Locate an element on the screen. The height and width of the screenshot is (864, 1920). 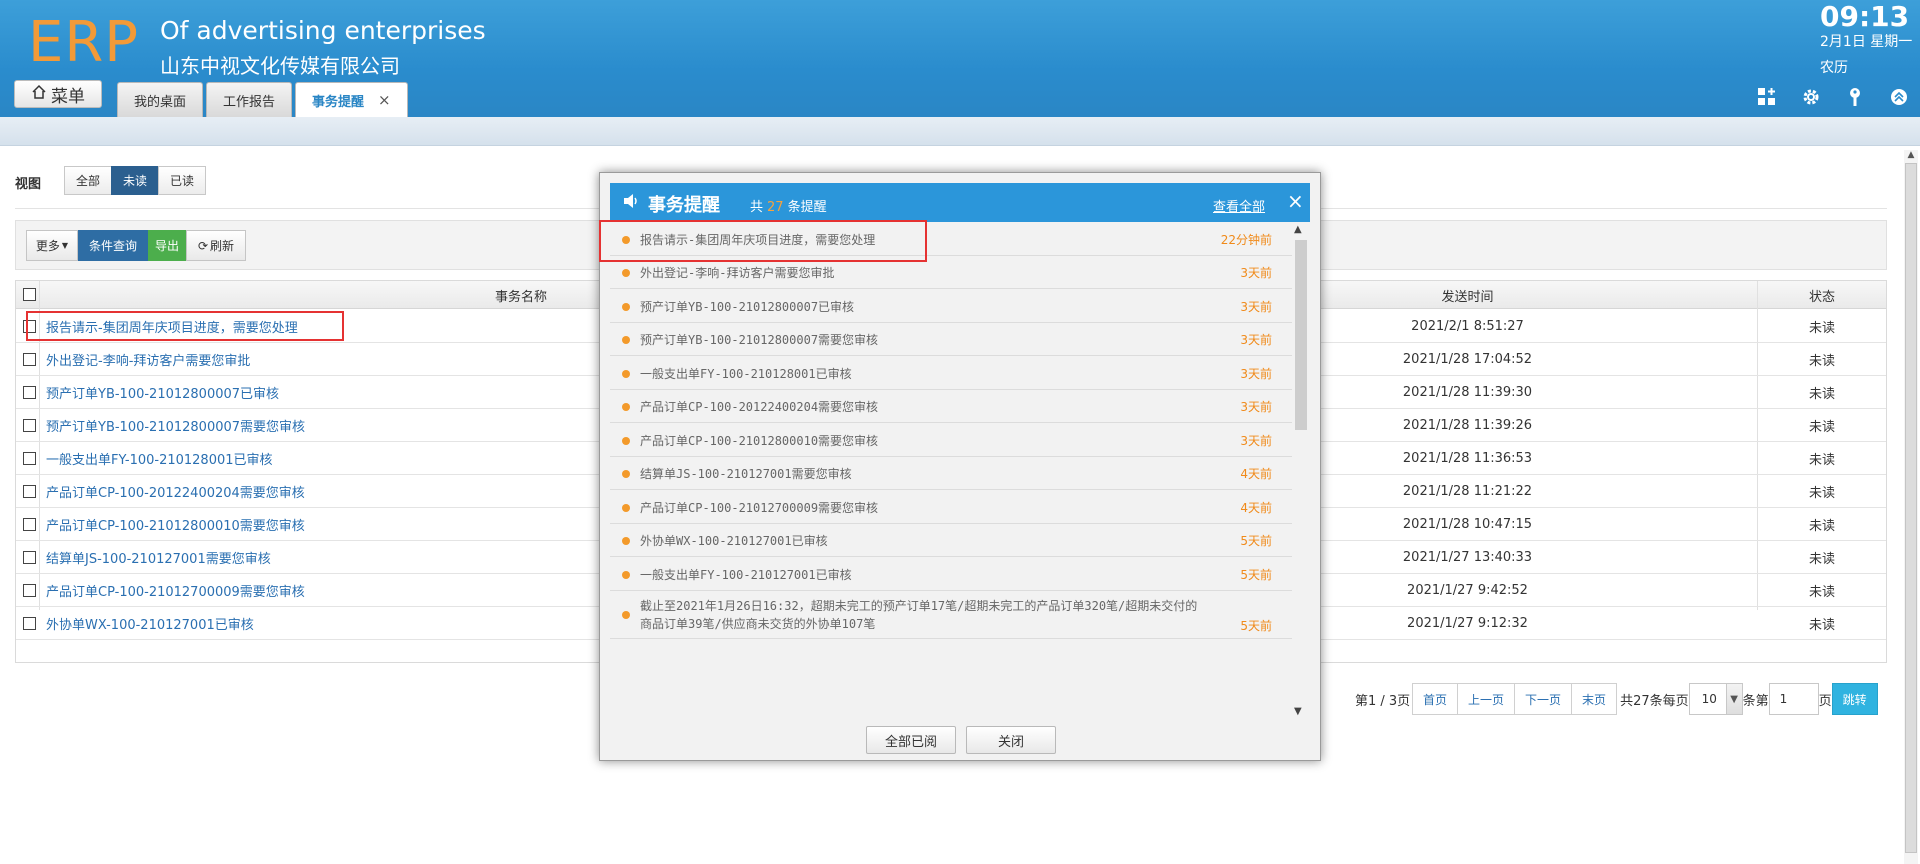
popup-item-text: 产品订单CP-100-20122400204需要您审核 is located at coordinates (759, 406).